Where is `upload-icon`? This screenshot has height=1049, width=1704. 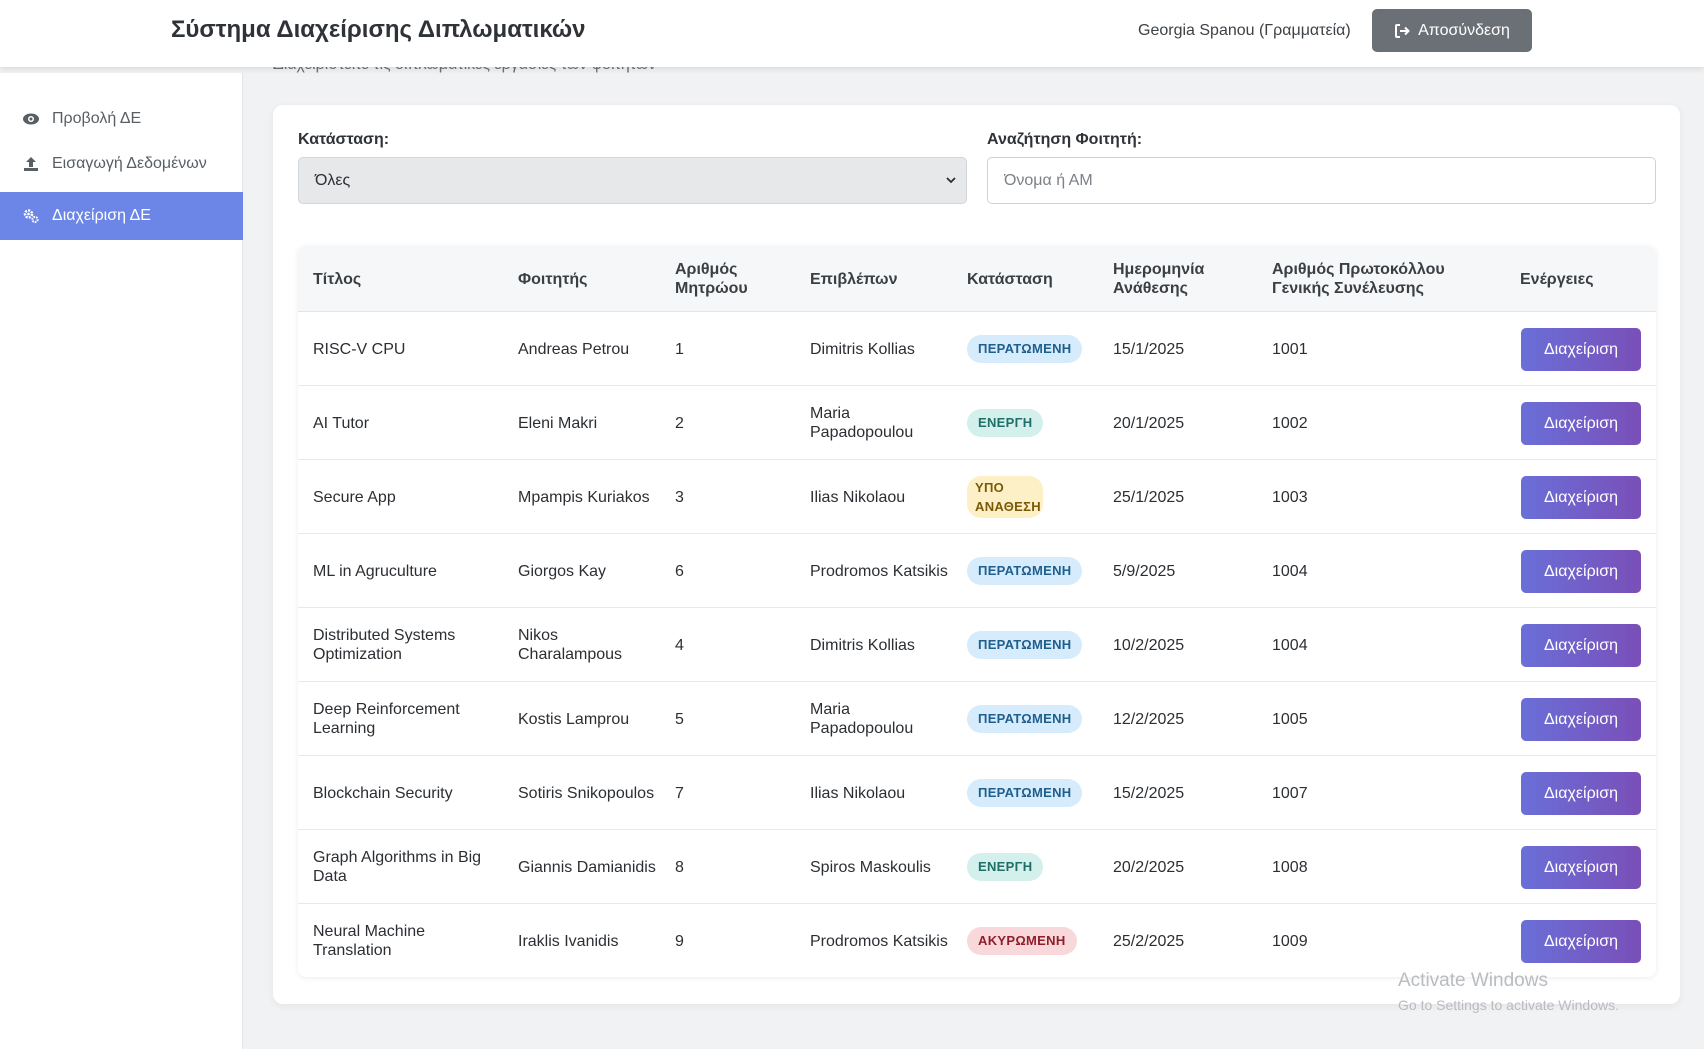 upload-icon is located at coordinates (31, 164).